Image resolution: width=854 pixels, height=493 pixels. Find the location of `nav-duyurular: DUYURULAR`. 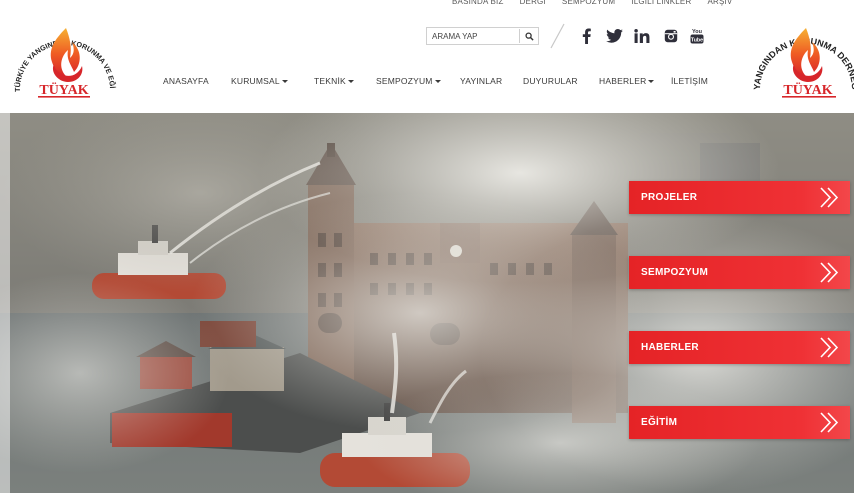

nav-duyurular: DUYURULAR is located at coordinates (561, 81).